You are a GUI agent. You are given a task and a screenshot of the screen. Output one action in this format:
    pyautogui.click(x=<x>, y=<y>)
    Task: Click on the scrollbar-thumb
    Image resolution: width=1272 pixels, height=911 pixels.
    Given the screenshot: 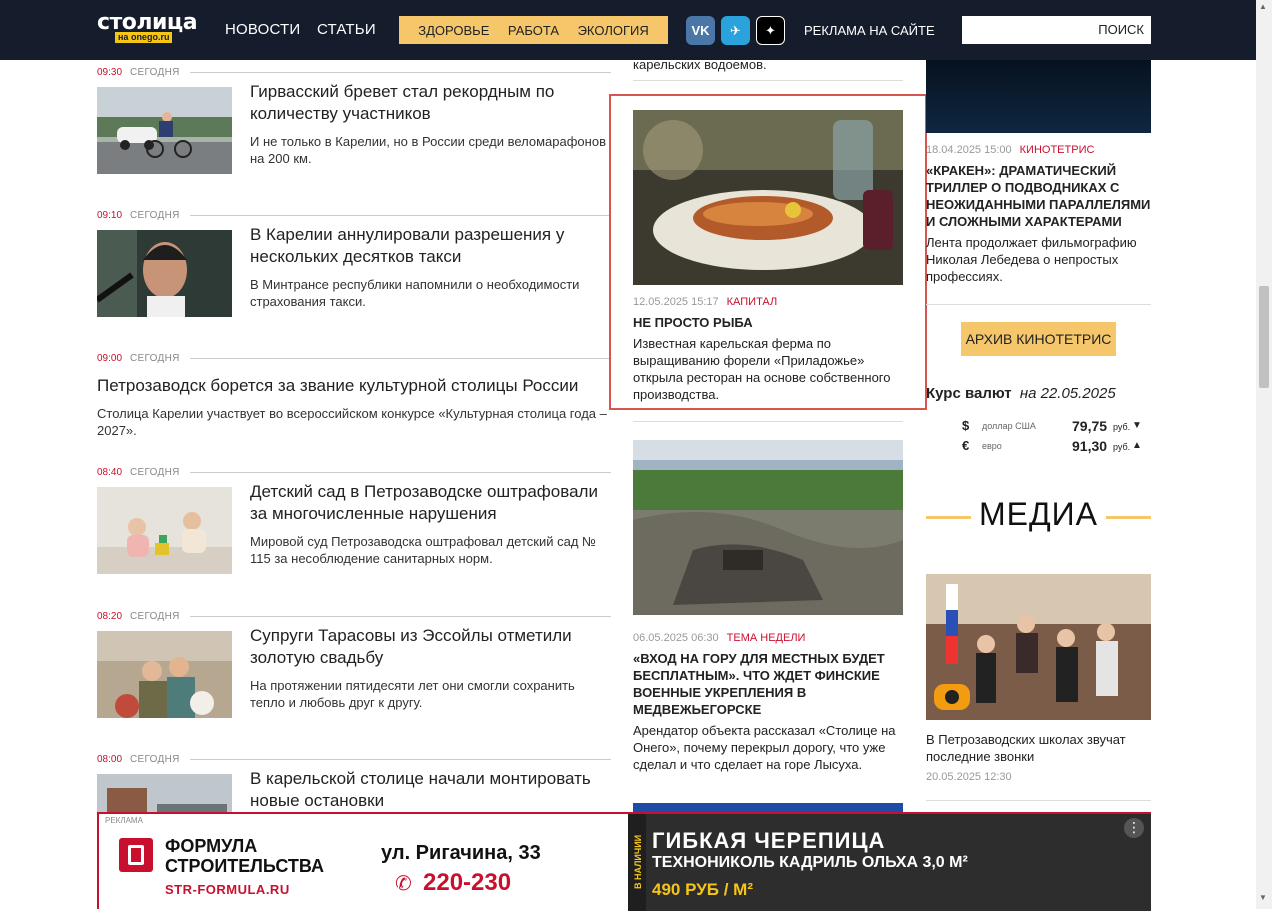 What is the action you would take?
    pyautogui.click(x=1264, y=337)
    